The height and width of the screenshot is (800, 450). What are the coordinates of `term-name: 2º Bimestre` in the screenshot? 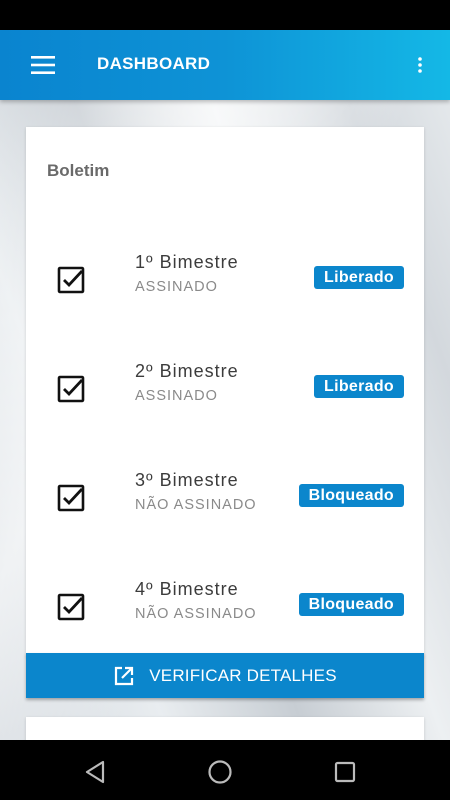 It's located at (187, 371).